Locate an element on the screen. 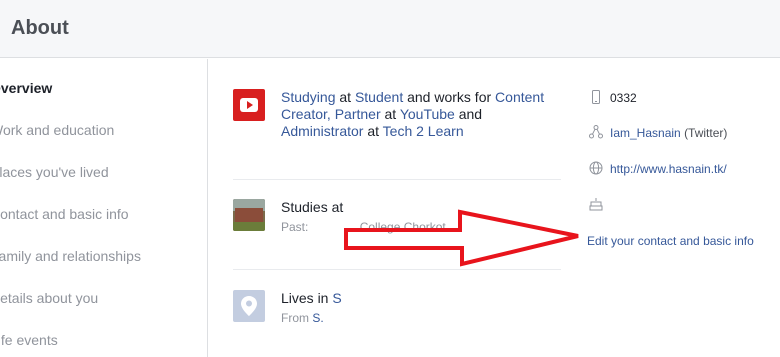  studying-link: Studying is located at coordinates (308, 97).